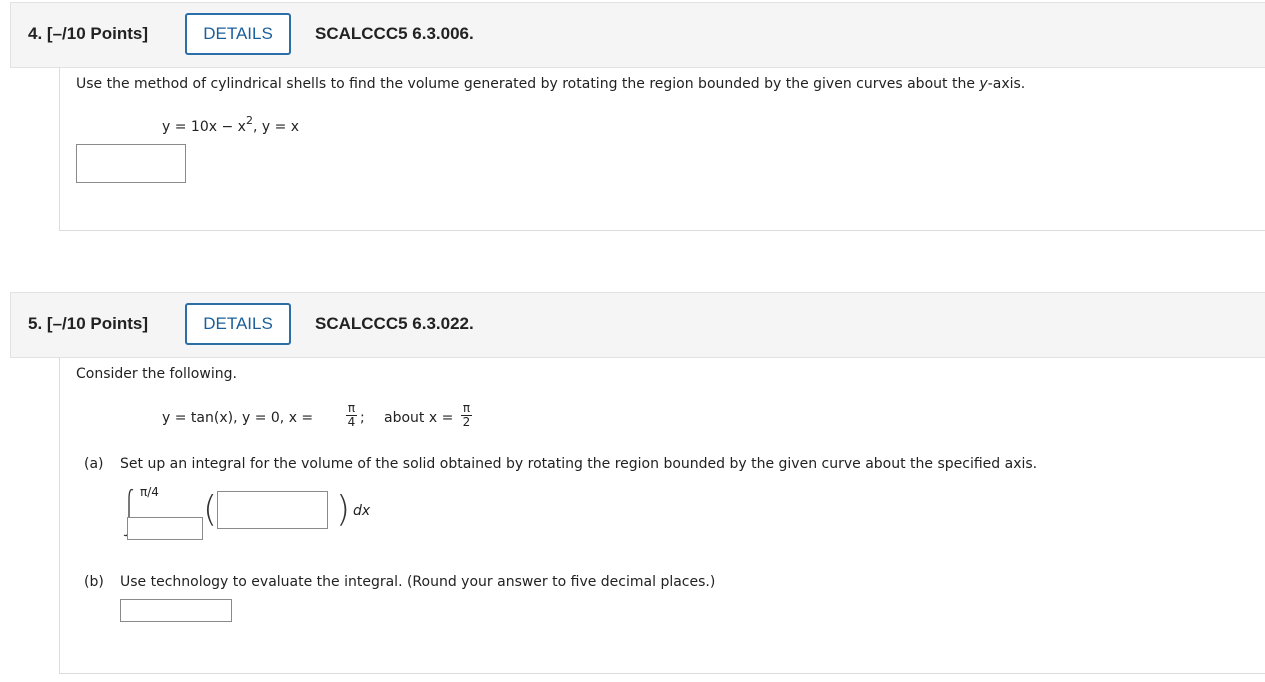 Image resolution: width=1265 pixels, height=682 pixels. Describe the element at coordinates (149, 492) in the screenshot. I see `integral-upper-limit: π/4` at that location.